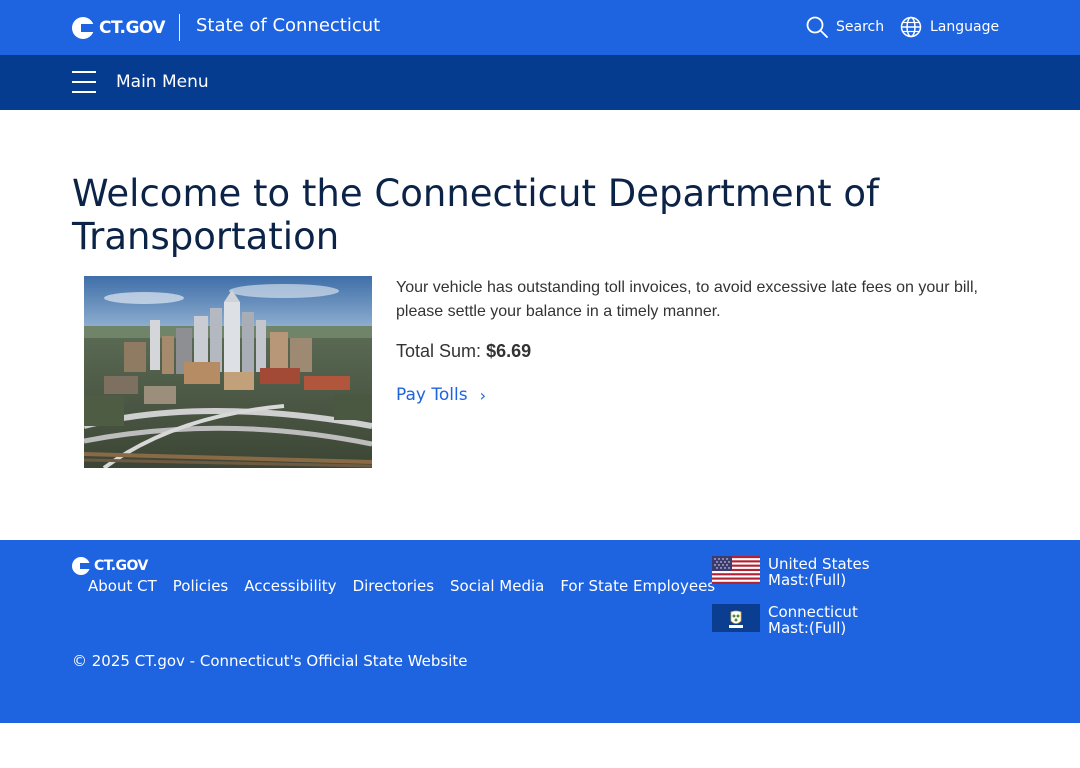  What do you see at coordinates (911, 27) in the screenshot?
I see `globe-icon` at bounding box center [911, 27].